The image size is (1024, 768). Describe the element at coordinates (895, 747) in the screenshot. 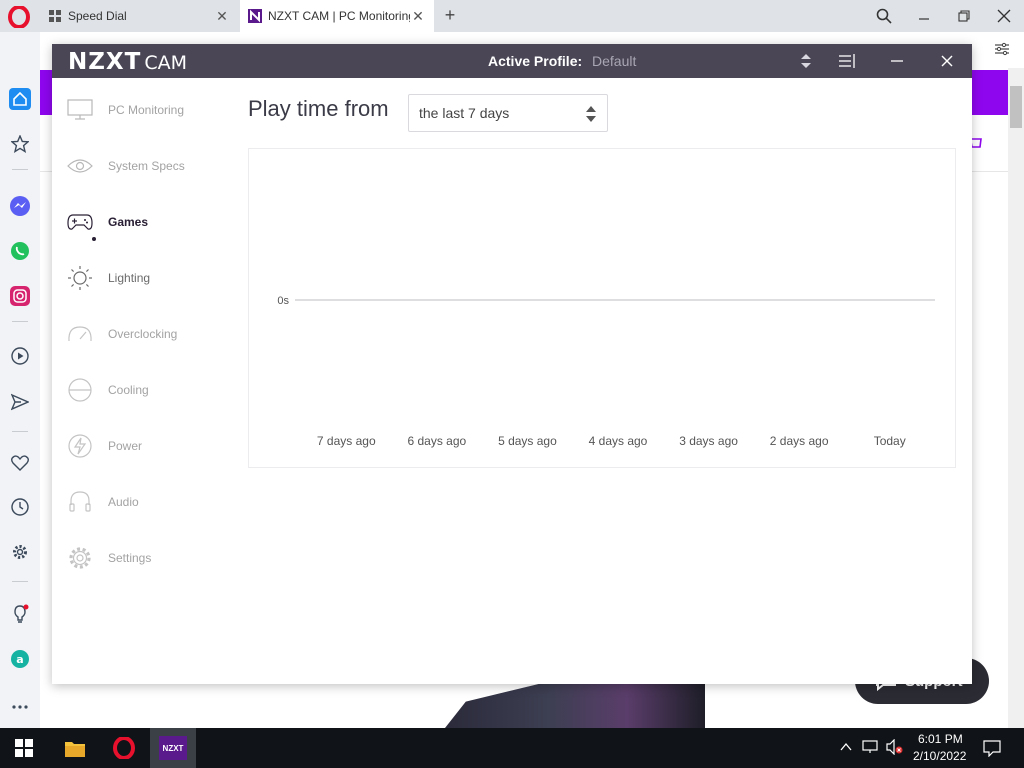

I see `volume-muted-icon` at that location.